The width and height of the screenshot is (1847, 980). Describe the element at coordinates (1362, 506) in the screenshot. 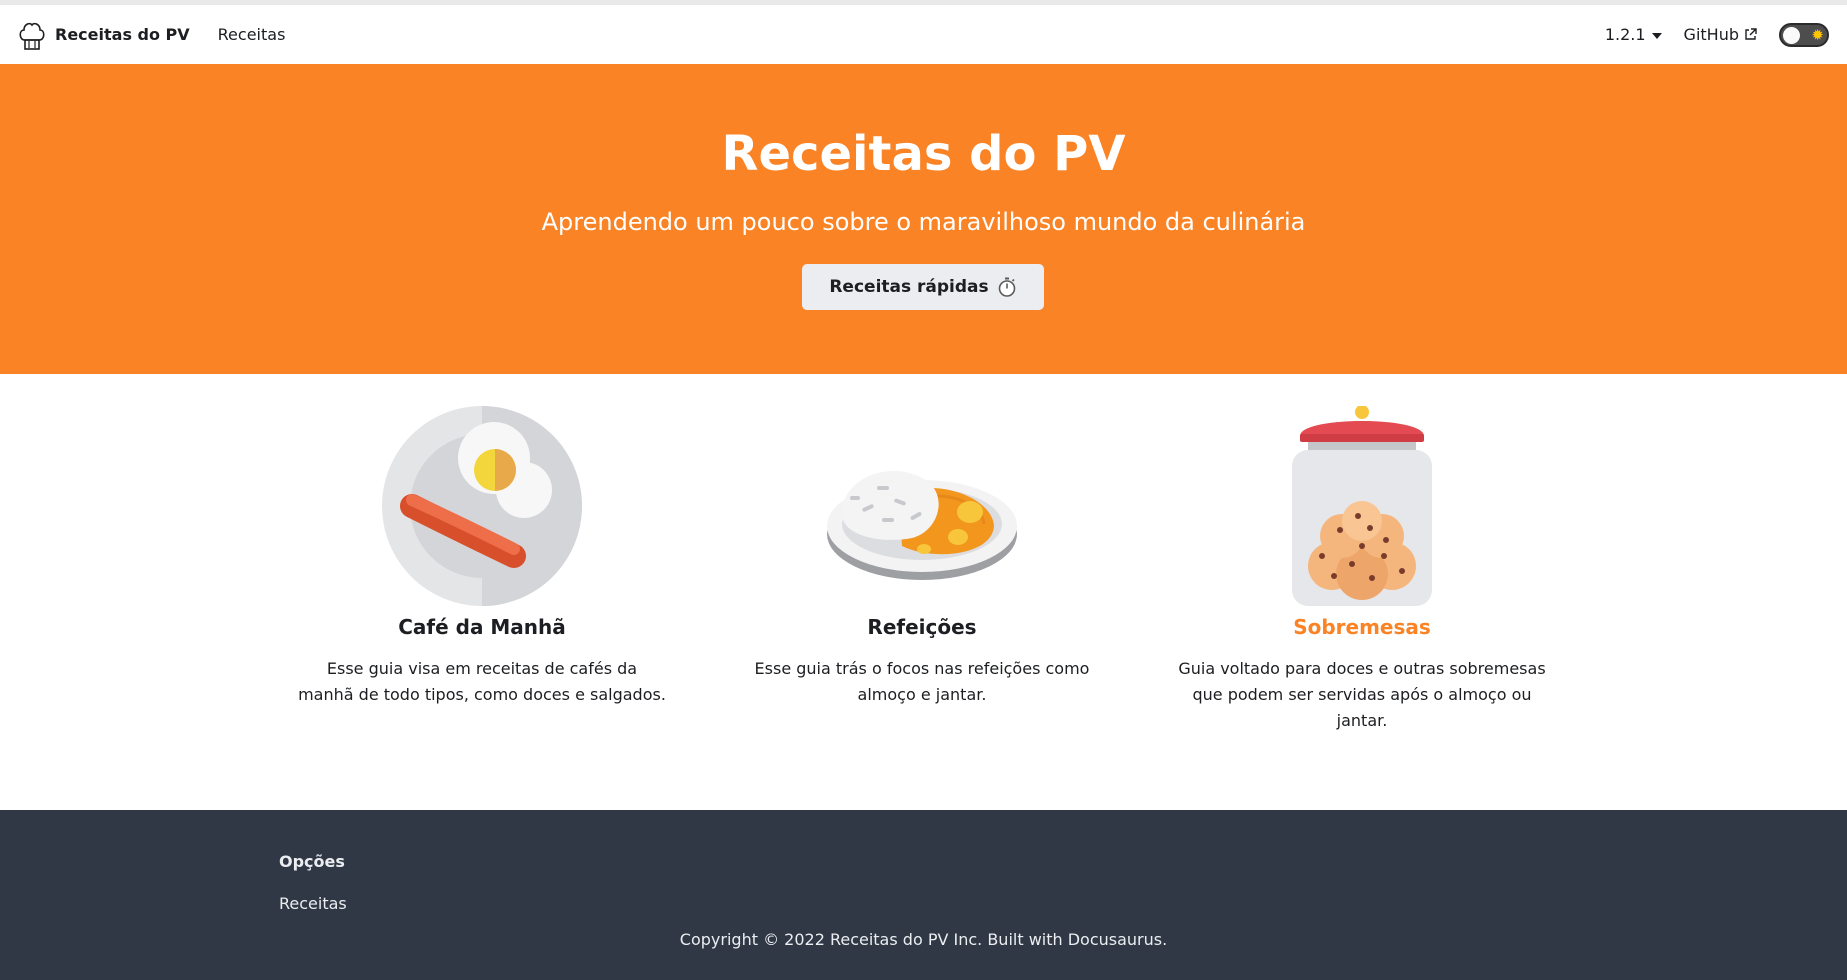

I see `cookie-jar-icon` at that location.